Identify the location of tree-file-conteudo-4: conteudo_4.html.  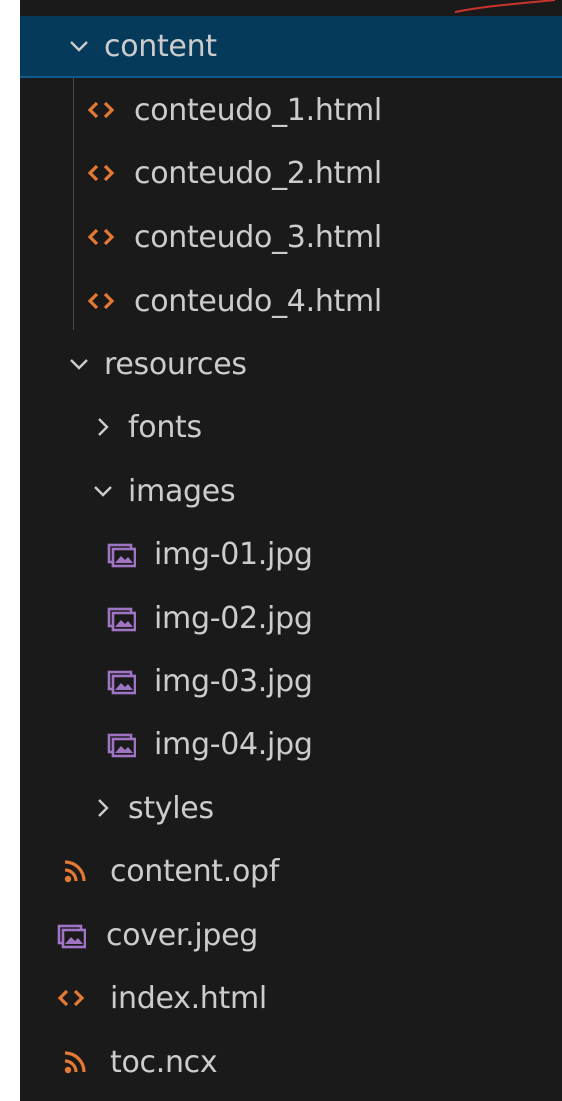
(291, 301).